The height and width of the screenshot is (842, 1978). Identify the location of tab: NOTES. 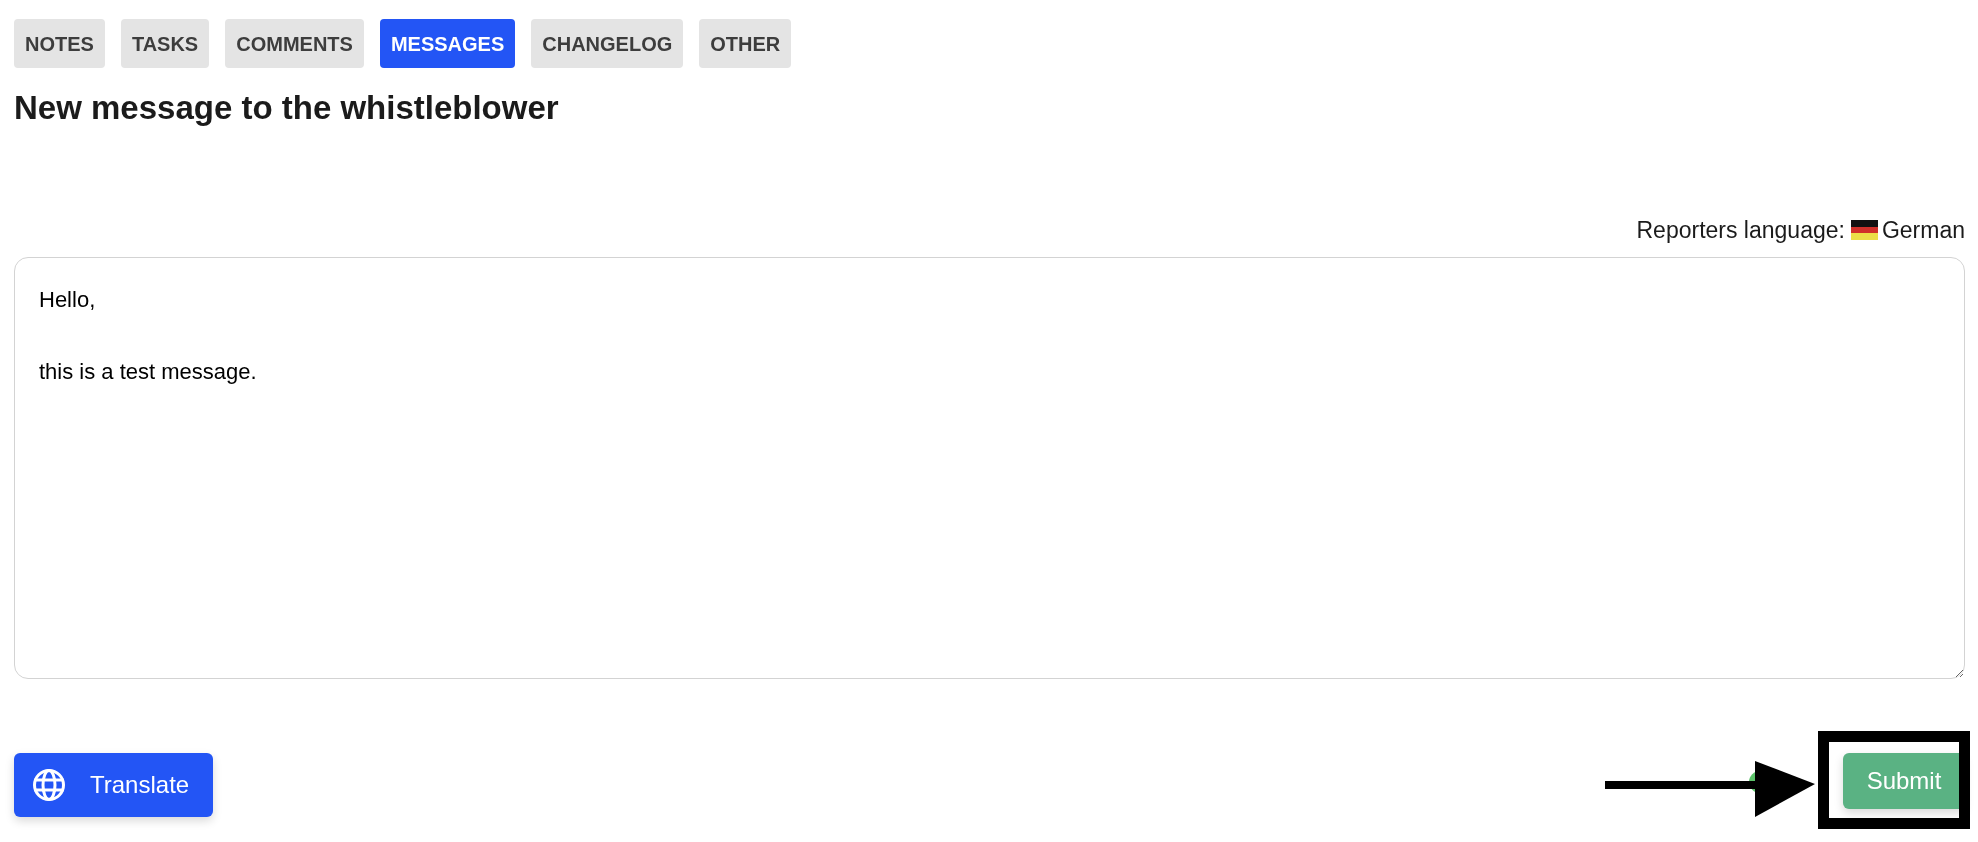
(59, 43).